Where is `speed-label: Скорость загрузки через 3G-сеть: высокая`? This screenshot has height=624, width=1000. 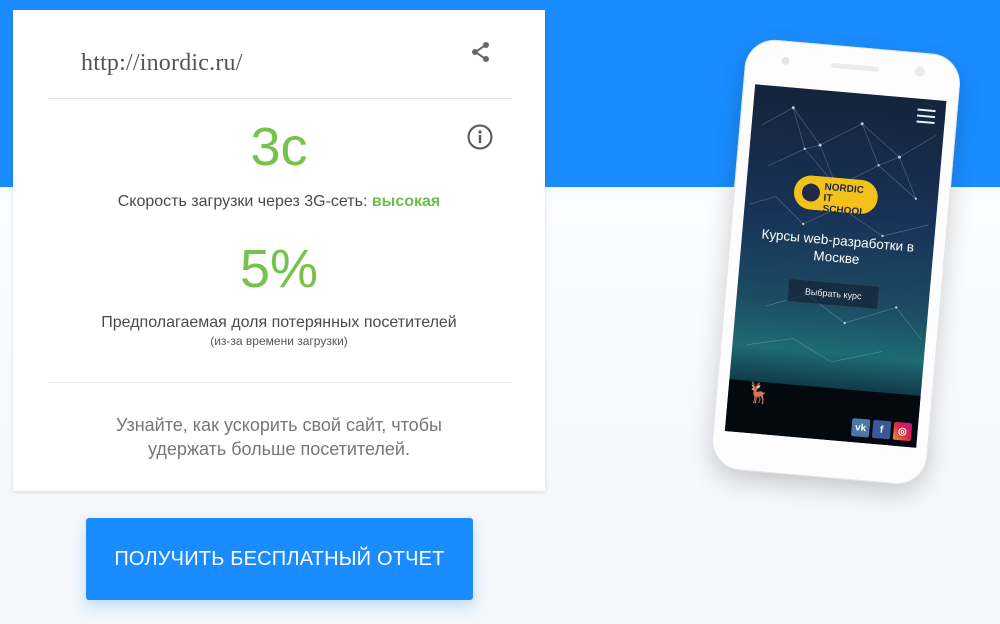 speed-label: Скорость загрузки через 3G-сеть: высокая is located at coordinates (279, 202).